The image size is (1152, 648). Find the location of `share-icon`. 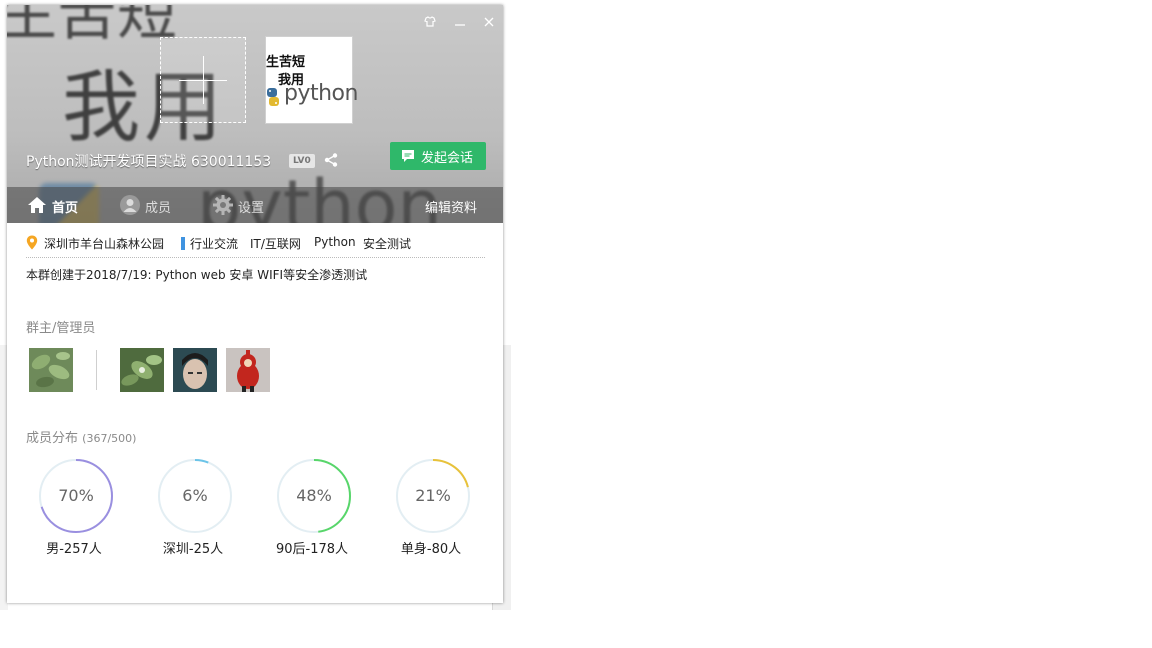

share-icon is located at coordinates (331, 160).